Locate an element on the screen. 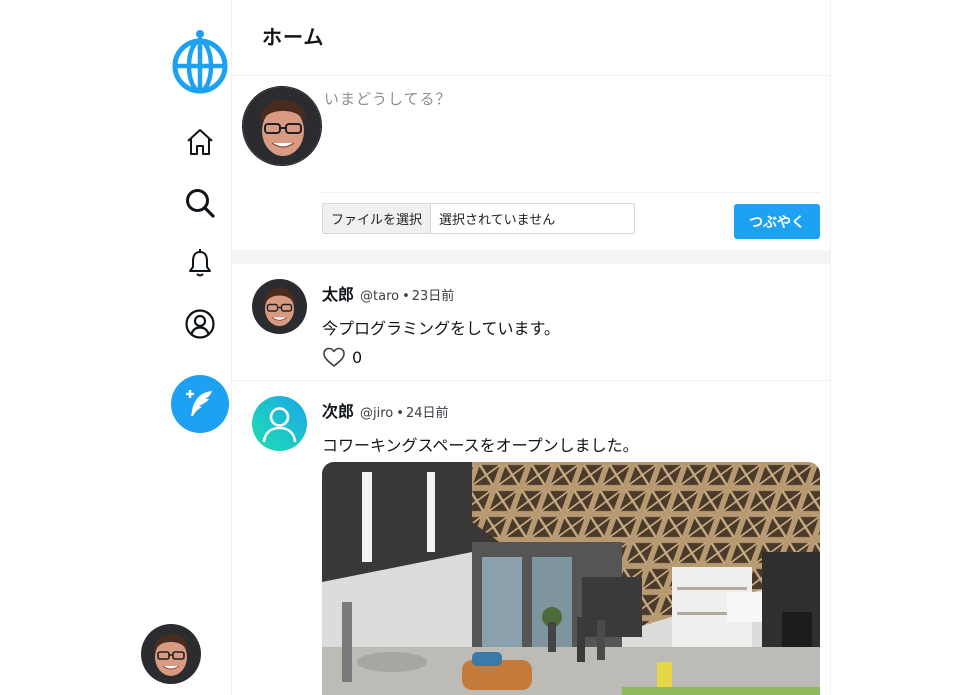 This screenshot has height=695, width=974. nav-profile is located at coordinates (200, 324).